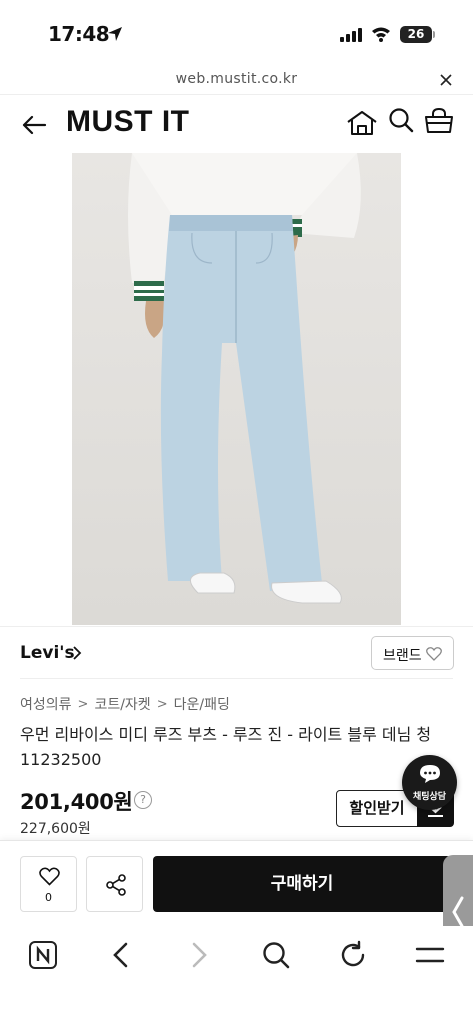 The height and width of the screenshot is (1024, 473). I want to click on app-header: MUST IT, so click(236, 123).